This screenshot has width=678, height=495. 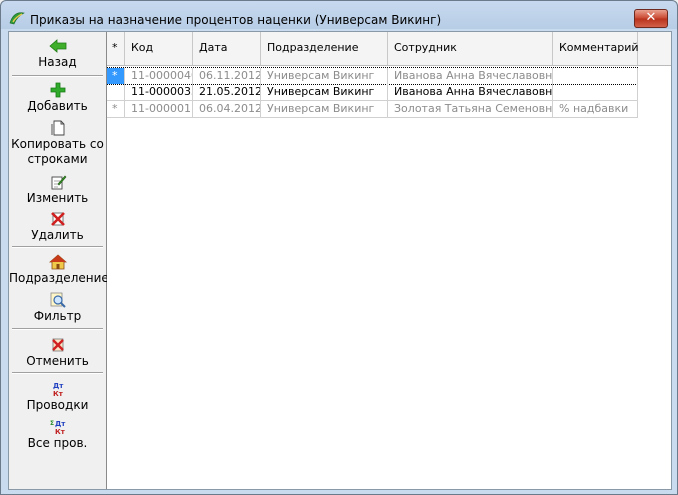 I want to click on filter-search-icon, so click(x=58, y=300).